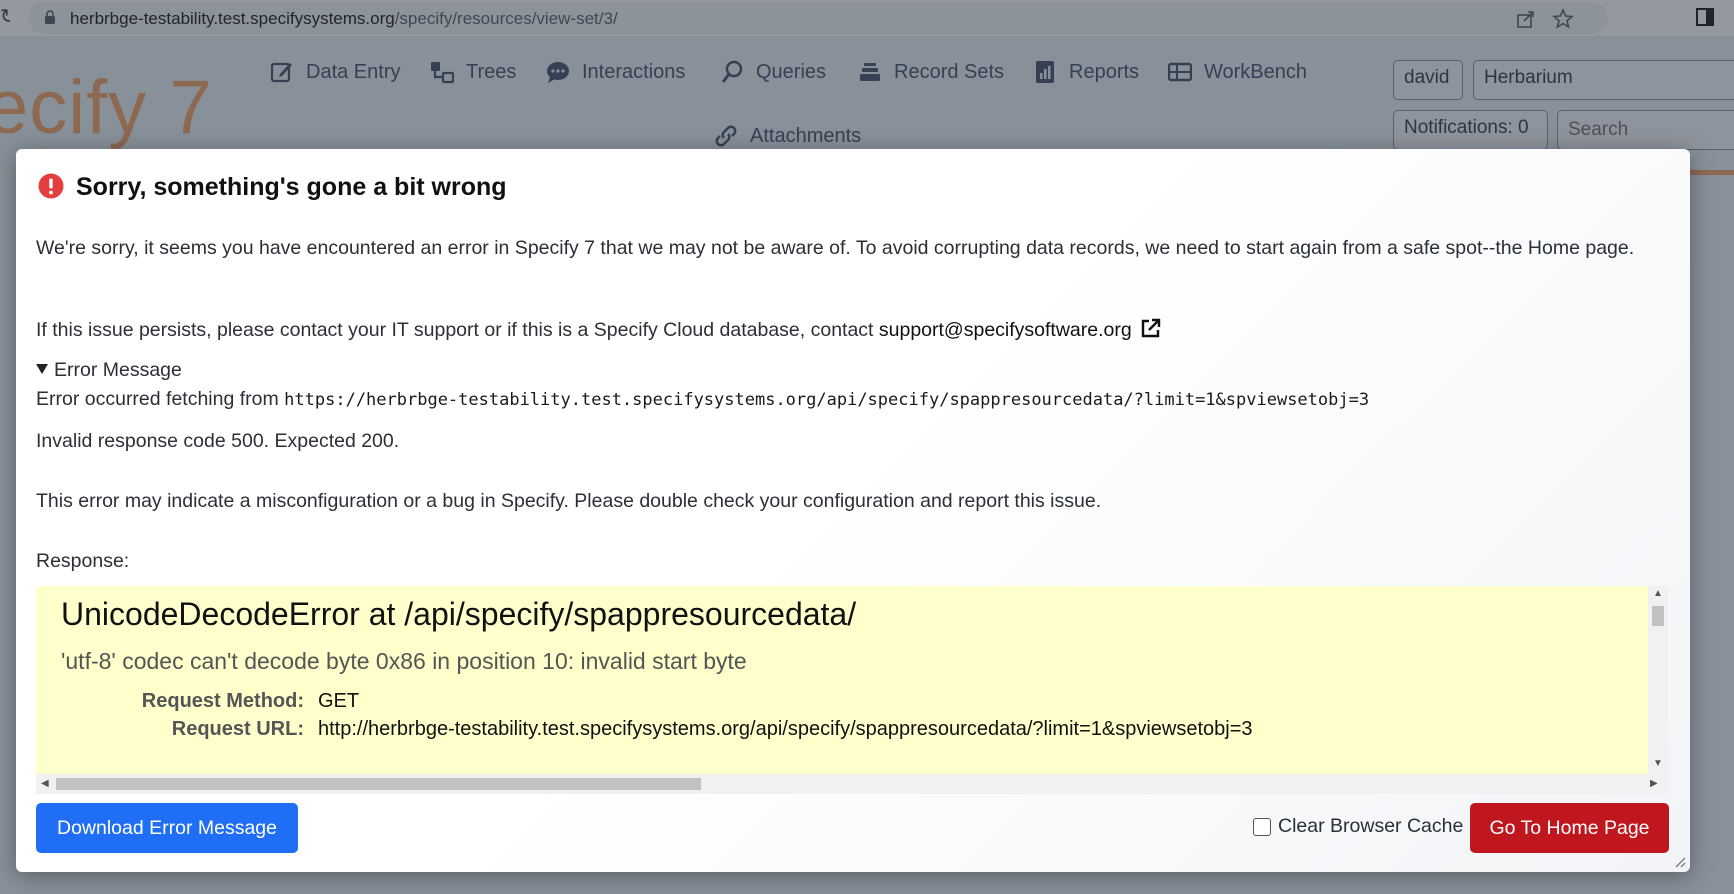 Image resolution: width=1734 pixels, height=894 pixels. I want to click on scroll-down-arrow-icon: ▼, so click(1658, 763).